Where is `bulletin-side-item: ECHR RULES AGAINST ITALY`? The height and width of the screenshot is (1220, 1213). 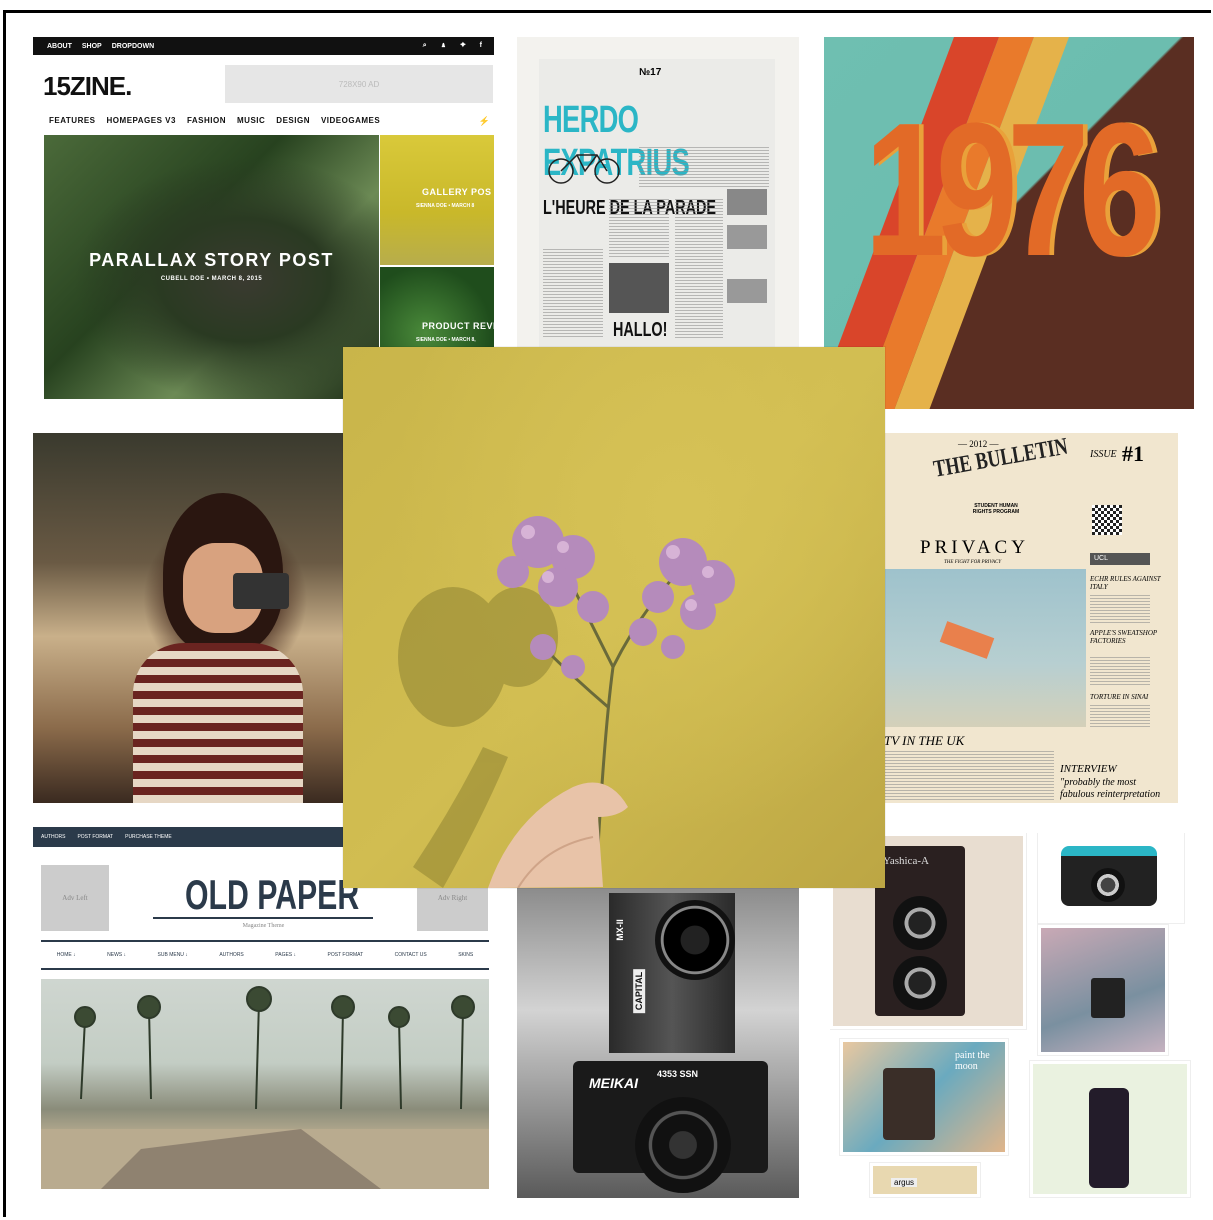 bulletin-side-item: ECHR RULES AGAINST ITALY is located at coordinates (1125, 583).